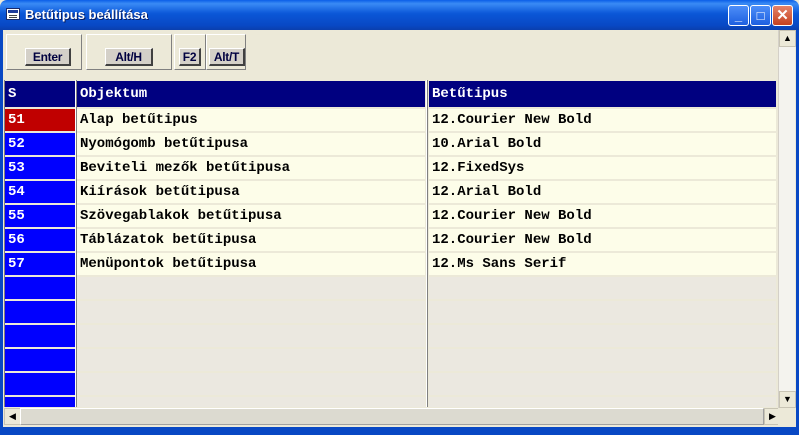 Image resolution: width=799 pixels, height=435 pixels. Describe the element at coordinates (782, 15) in the screenshot. I see `close-button: ✕` at that location.